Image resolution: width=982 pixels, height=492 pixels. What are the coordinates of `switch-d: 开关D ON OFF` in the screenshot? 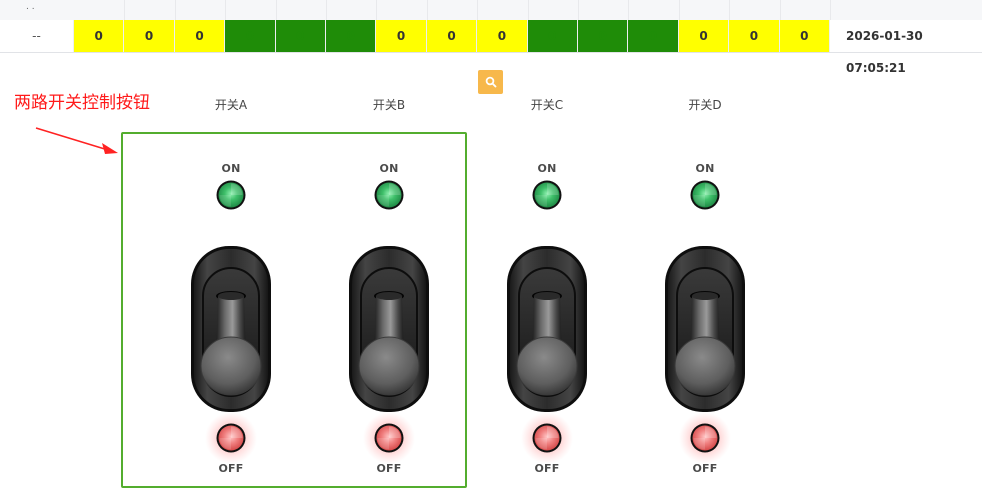 It's located at (705, 294).